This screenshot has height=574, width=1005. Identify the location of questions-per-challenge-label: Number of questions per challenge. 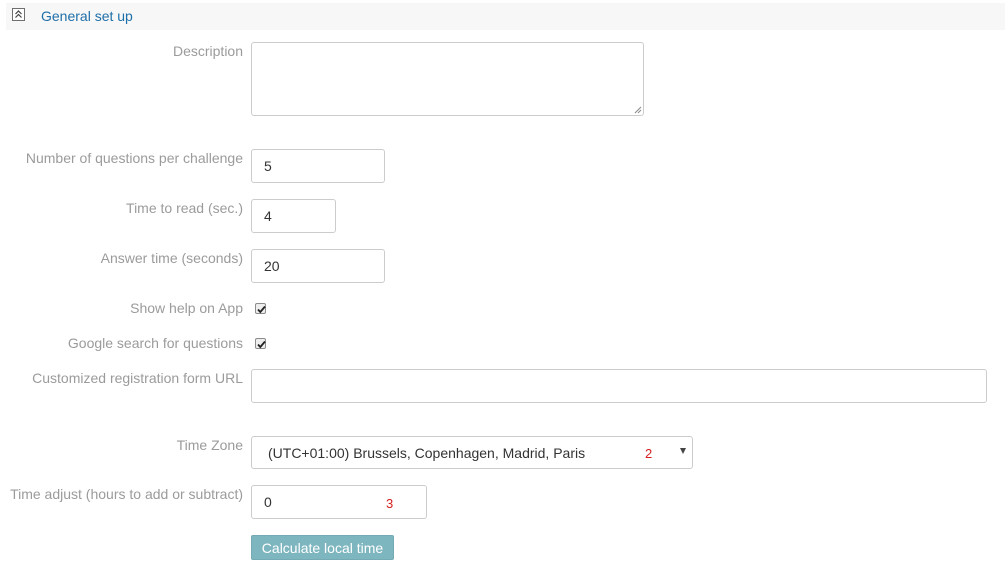
(134, 158).